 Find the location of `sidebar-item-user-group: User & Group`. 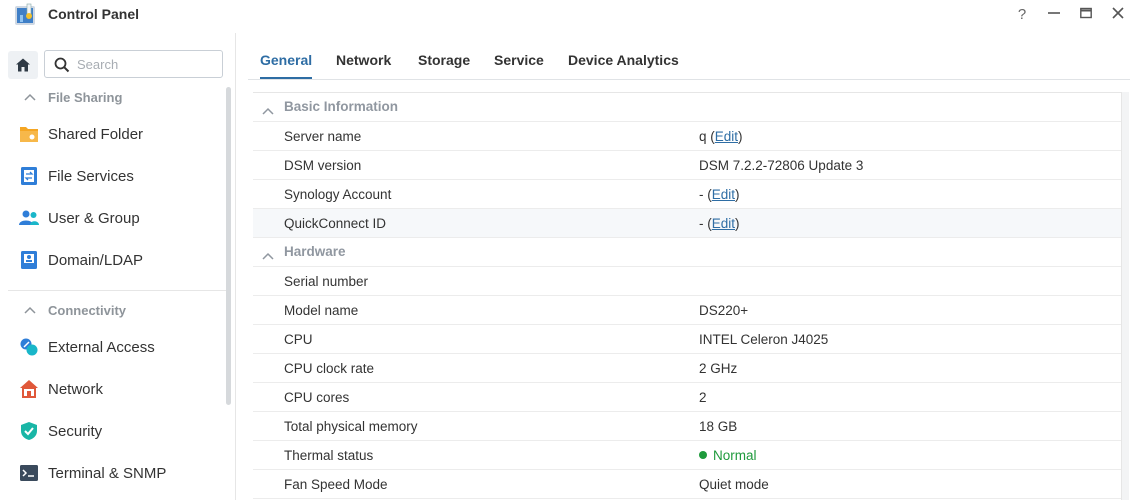

sidebar-item-user-group: User & Group is located at coordinates (118, 218).